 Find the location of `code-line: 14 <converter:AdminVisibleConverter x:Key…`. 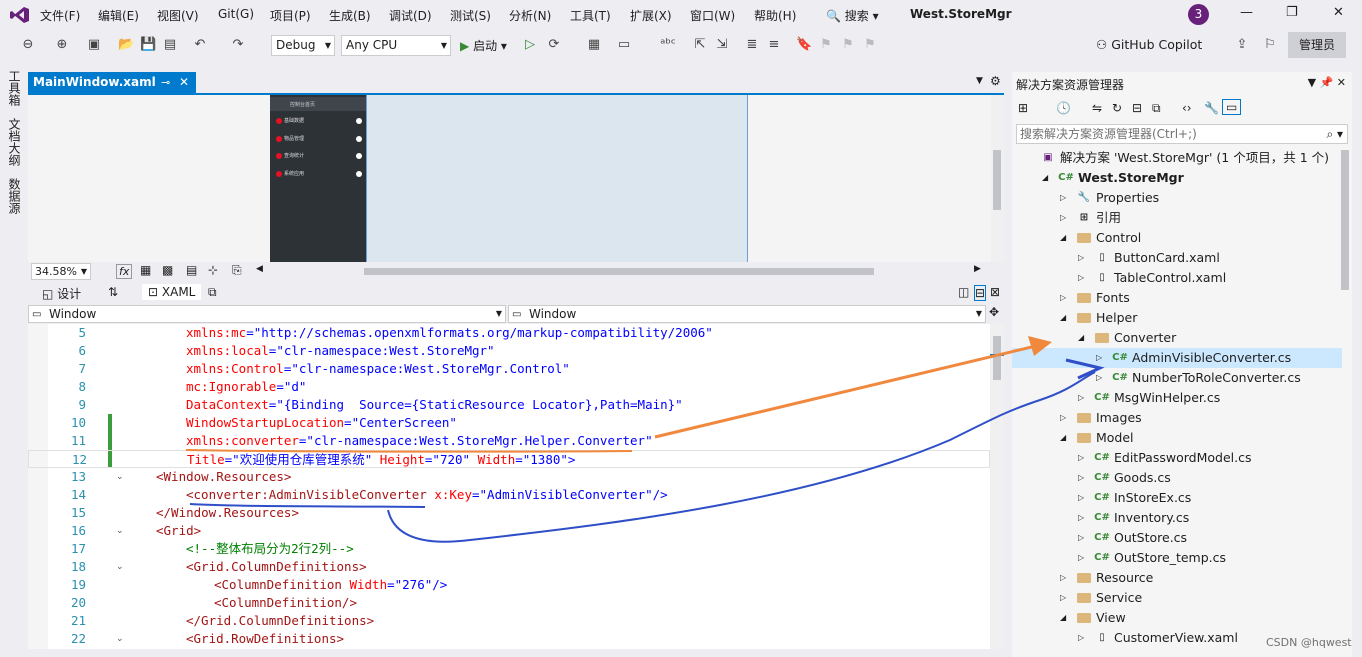

code-line: 14 <converter:AdminVisibleConverter x:Key… is located at coordinates (509, 495).